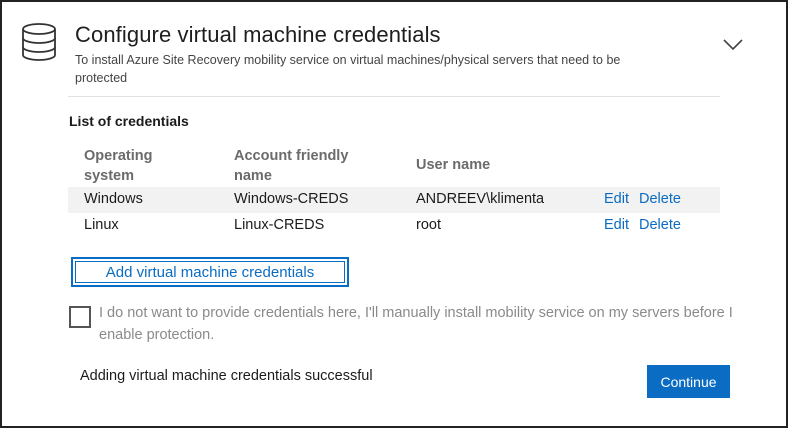 The height and width of the screenshot is (428, 788). What do you see at coordinates (279, 225) in the screenshot?
I see `cell-account: Linux-CREDS` at bounding box center [279, 225].